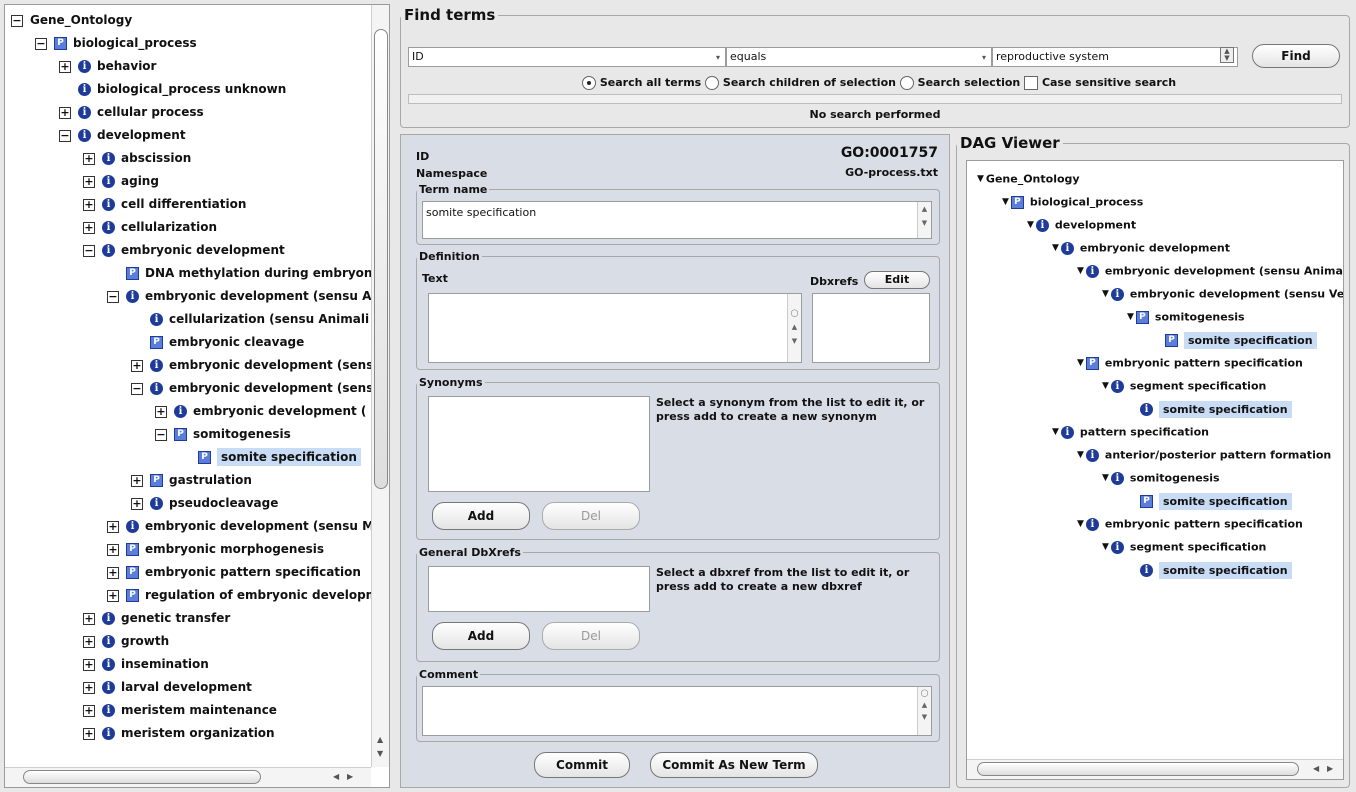  Describe the element at coordinates (1031, 83) in the screenshot. I see `case-sensitive-checkbox` at that location.